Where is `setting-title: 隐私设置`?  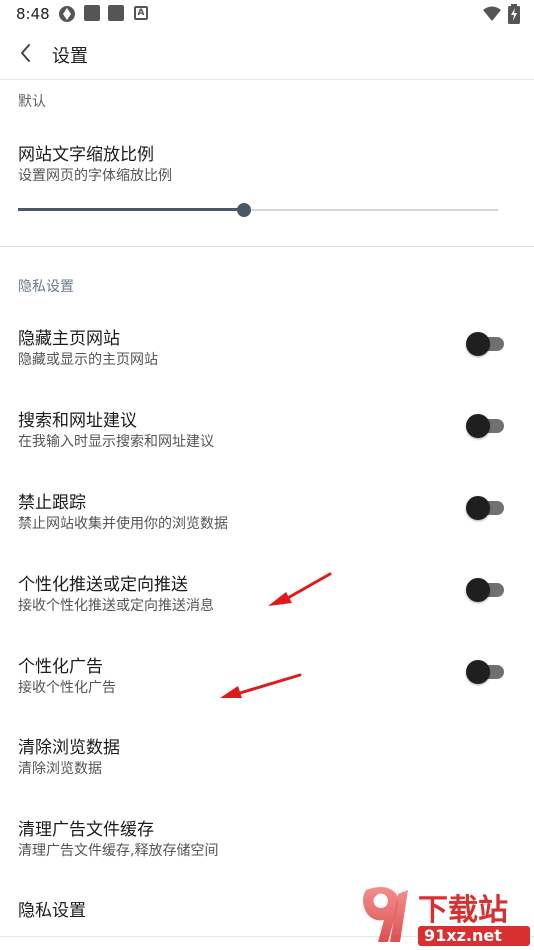
setting-title: 隐私设置 is located at coordinates (52, 911).